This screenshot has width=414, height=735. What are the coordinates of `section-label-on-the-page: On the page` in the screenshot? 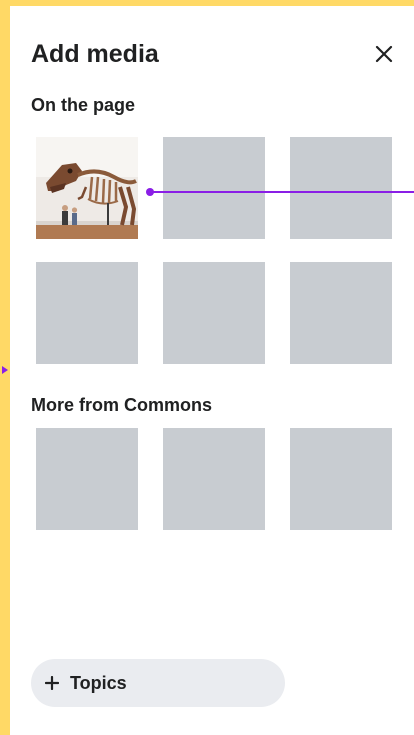 It's located at (83, 105).